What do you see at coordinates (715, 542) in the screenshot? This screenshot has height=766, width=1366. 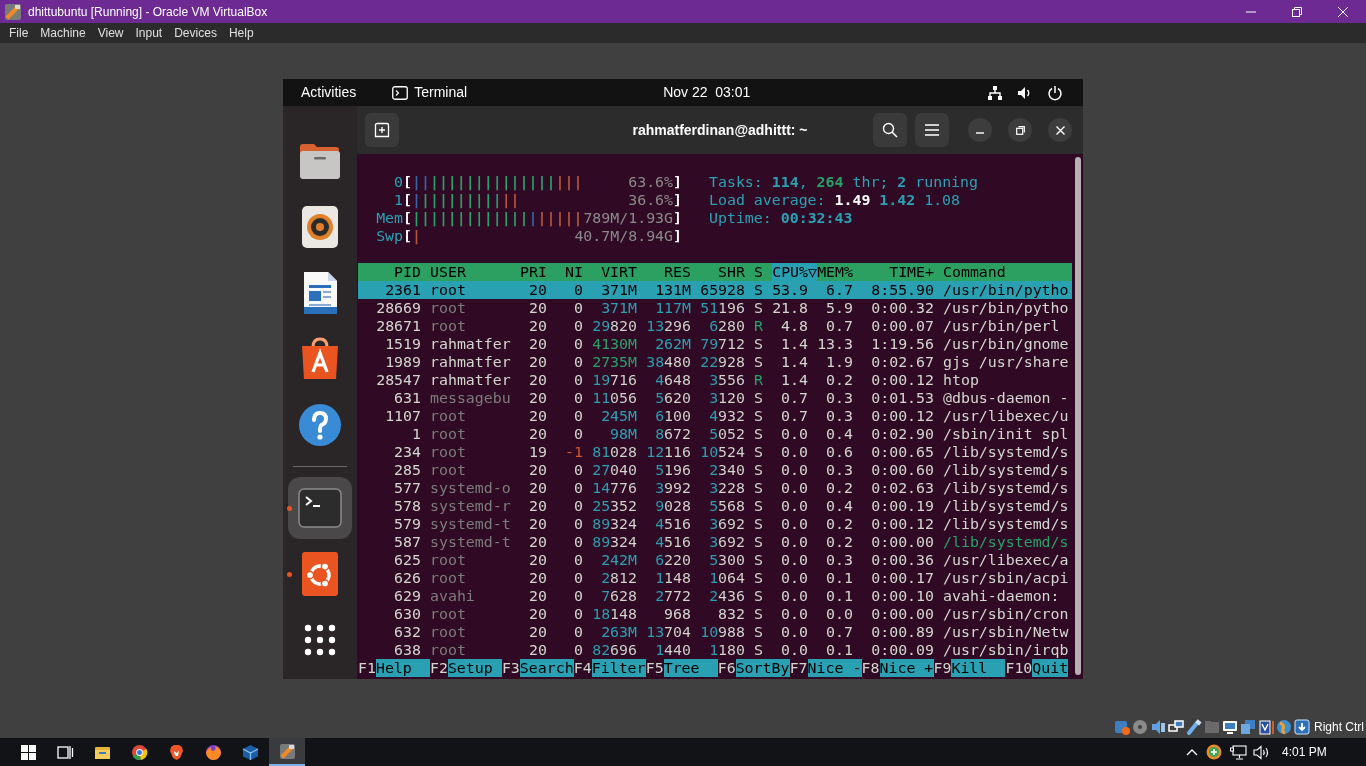 I see `process-row: 587 systemd-t 20 0 89324 4516 3692 S 0.0 0.2 0:00.00 /lib/systemd/s` at bounding box center [715, 542].